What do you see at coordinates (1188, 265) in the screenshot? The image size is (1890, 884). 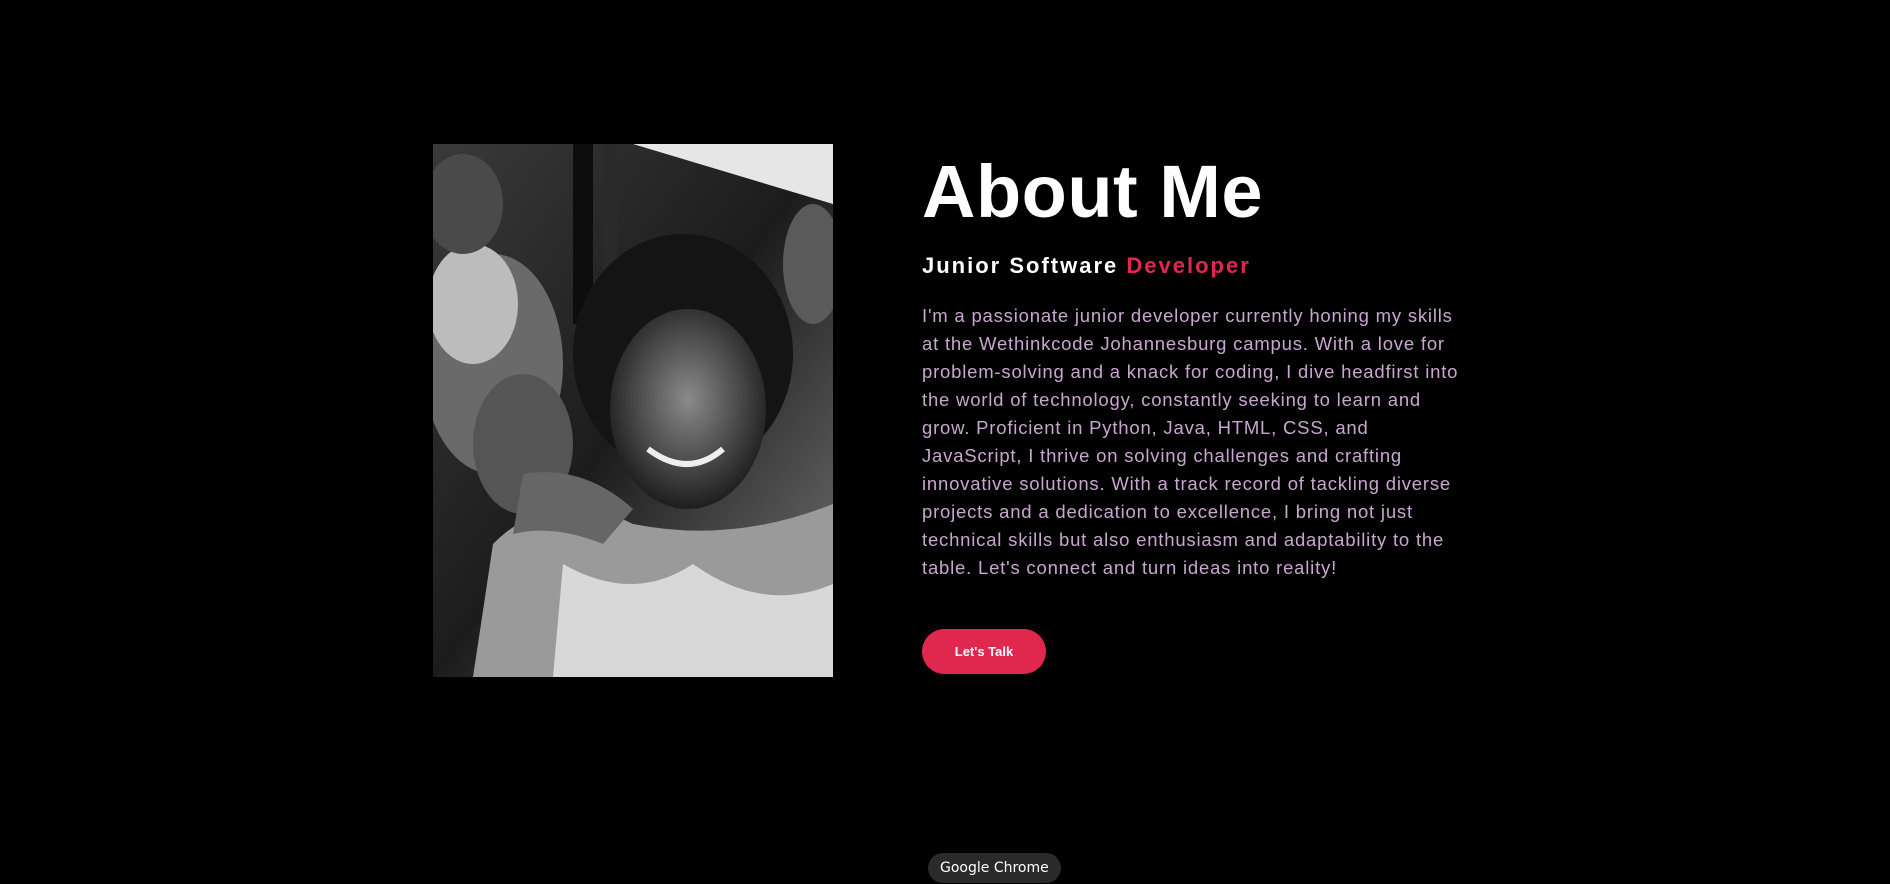 I see `role-accent: Developer` at bounding box center [1188, 265].